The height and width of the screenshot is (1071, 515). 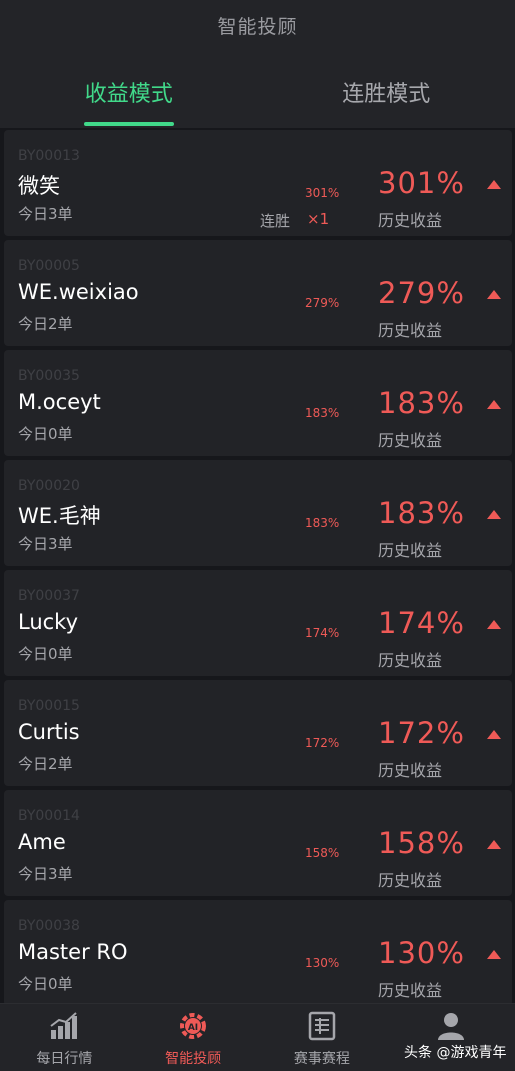 I want to click on bar-chart-icon, so click(x=64, y=1025).